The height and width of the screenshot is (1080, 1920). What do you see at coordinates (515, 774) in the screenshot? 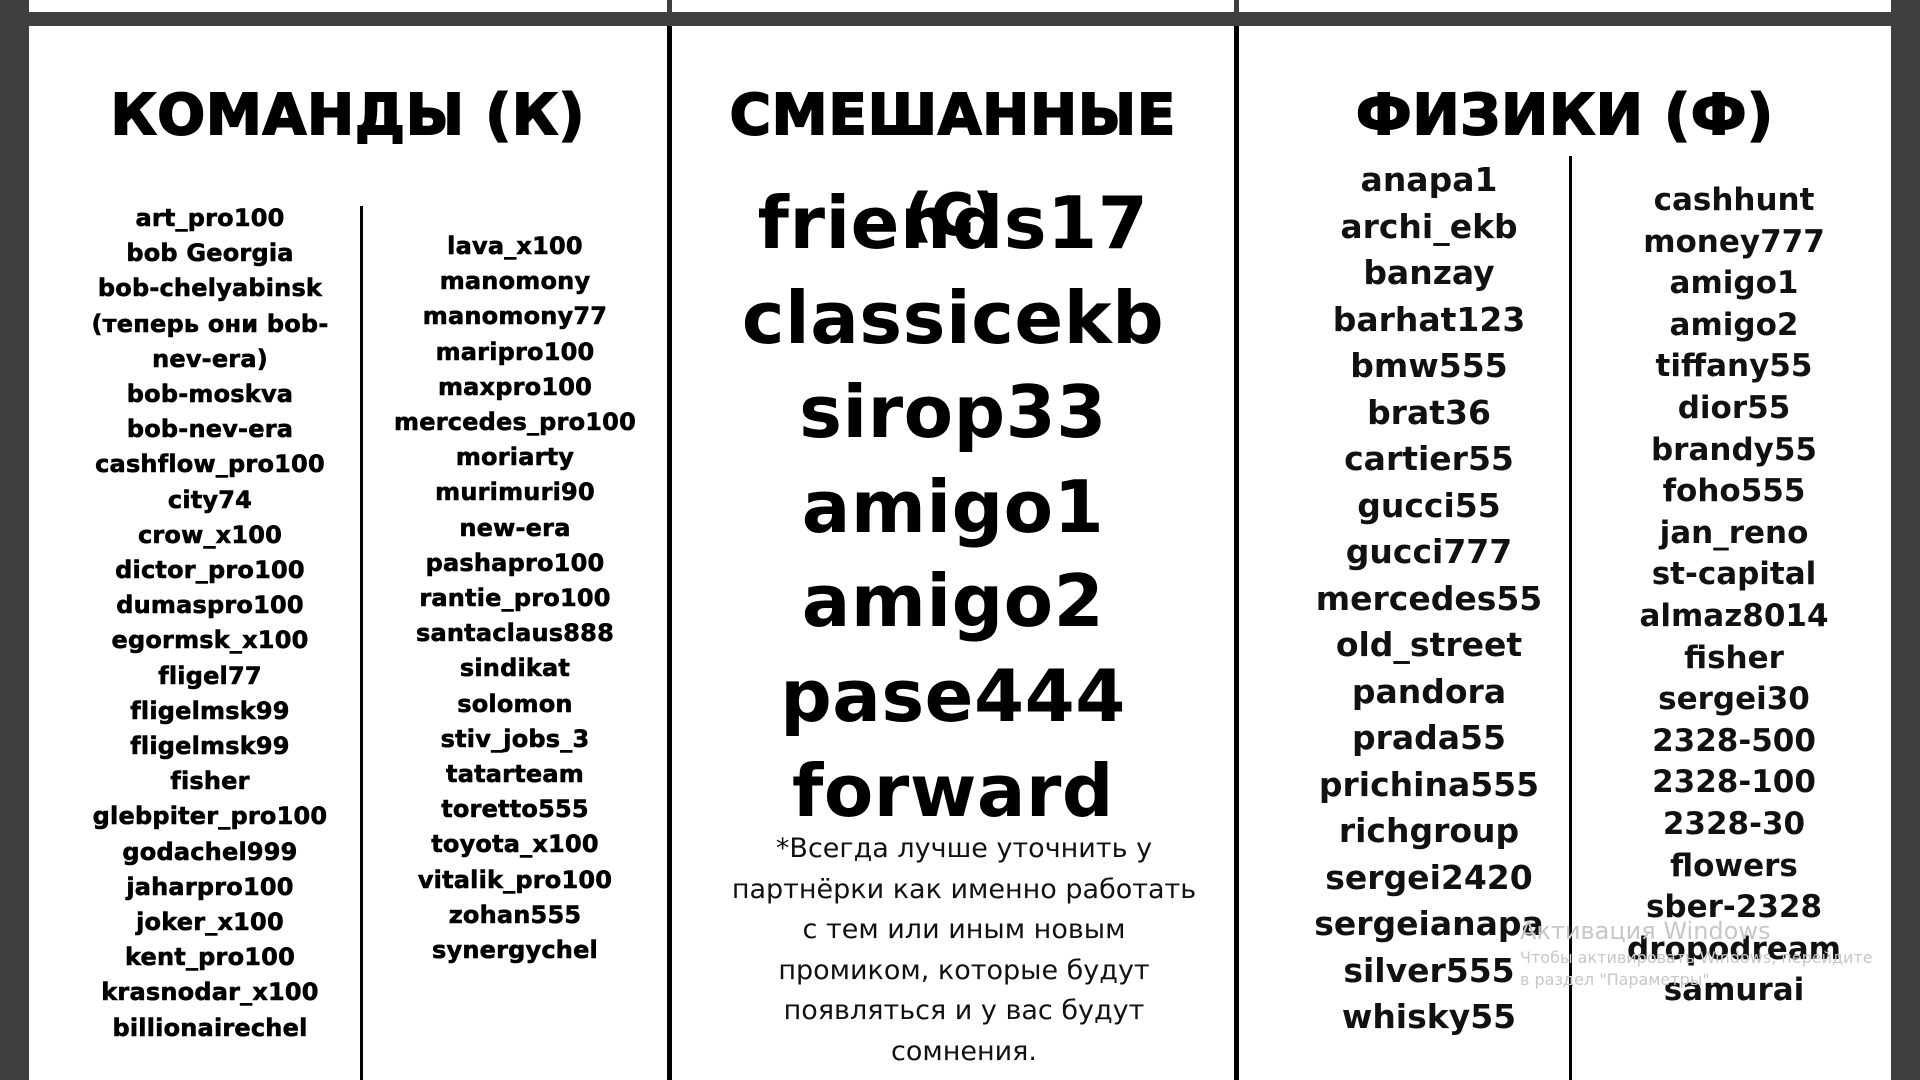
I see `list-item: tatarteam` at bounding box center [515, 774].